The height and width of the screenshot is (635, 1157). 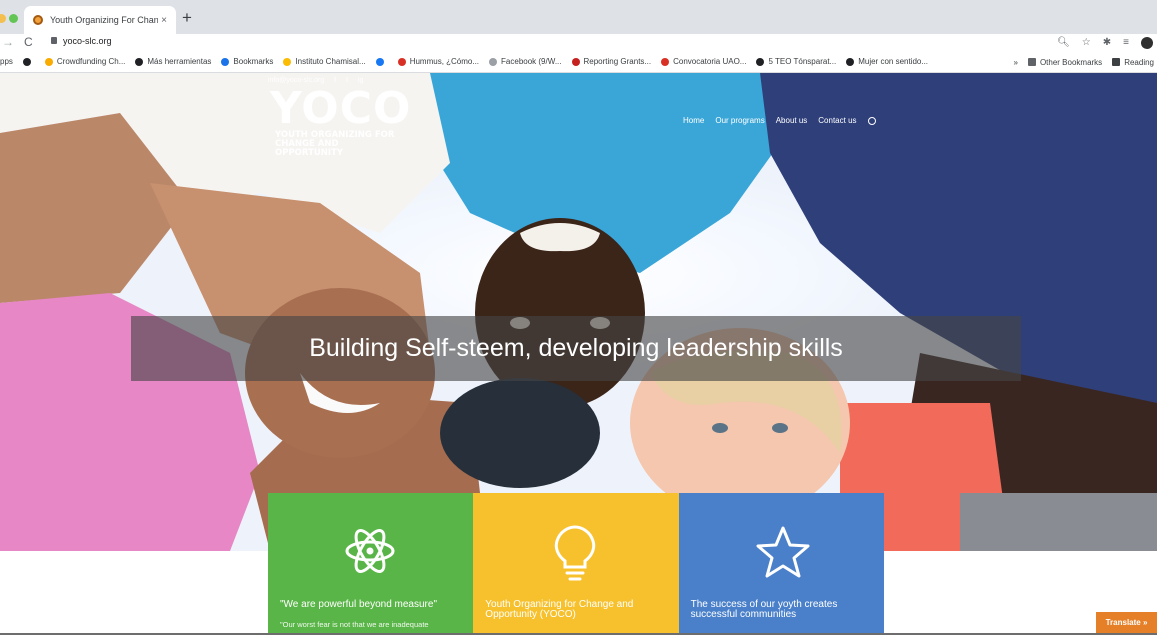 I want to click on window-zoom-button, so click(x=13, y=18).